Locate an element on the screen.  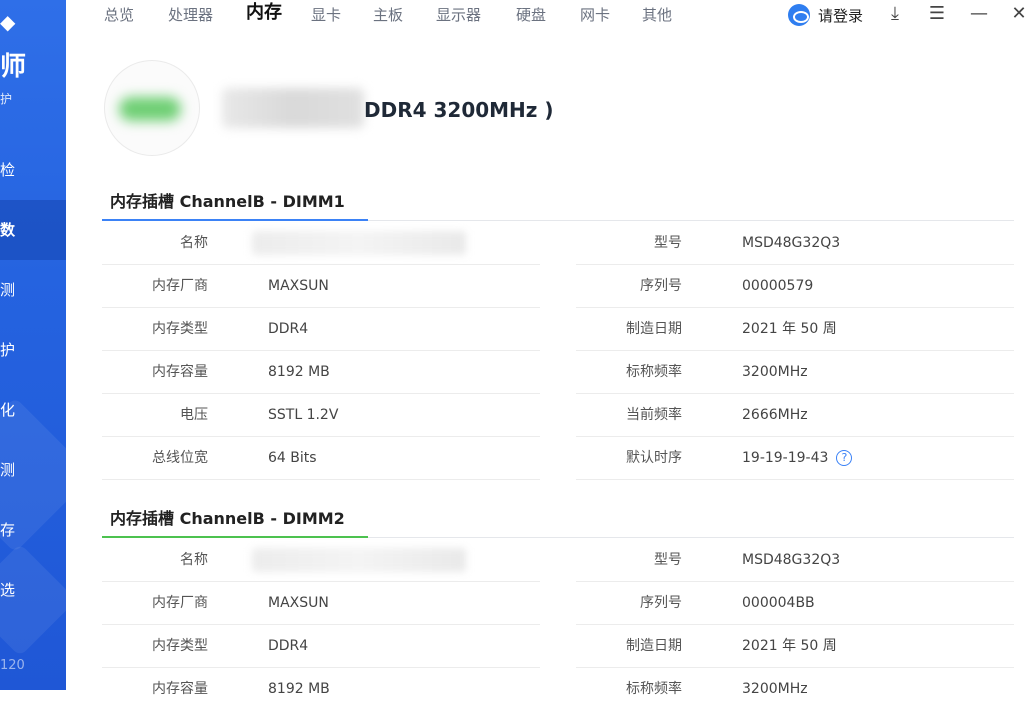
tab-disk: 硬盘 is located at coordinates (531, 15).